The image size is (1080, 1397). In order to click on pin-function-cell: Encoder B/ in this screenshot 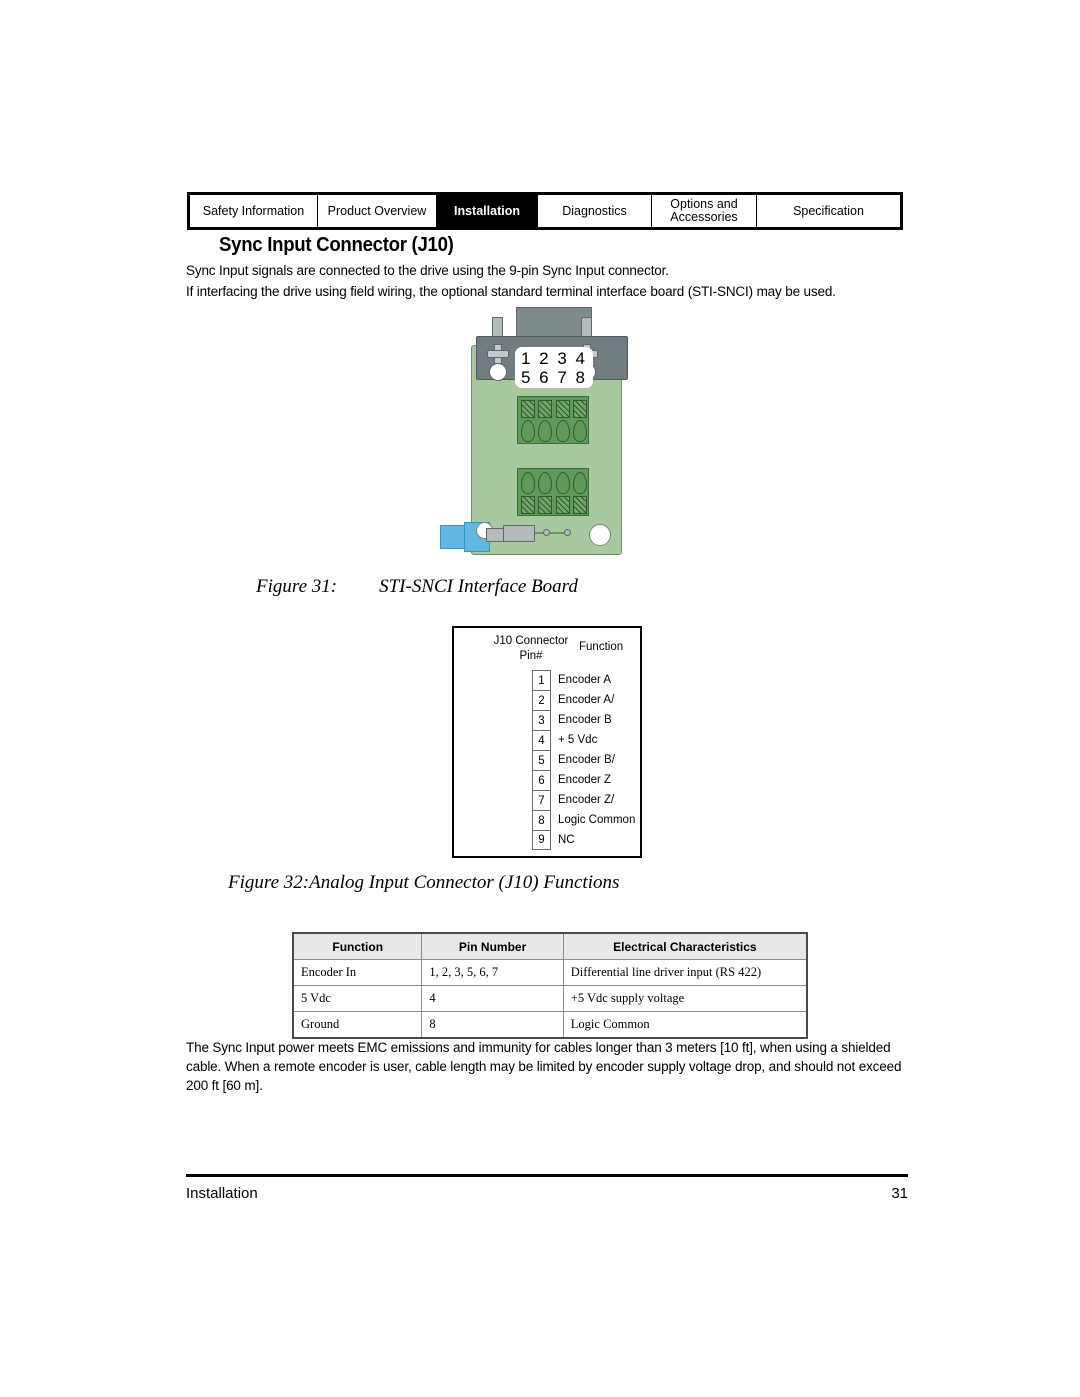, I will do `click(586, 760)`.